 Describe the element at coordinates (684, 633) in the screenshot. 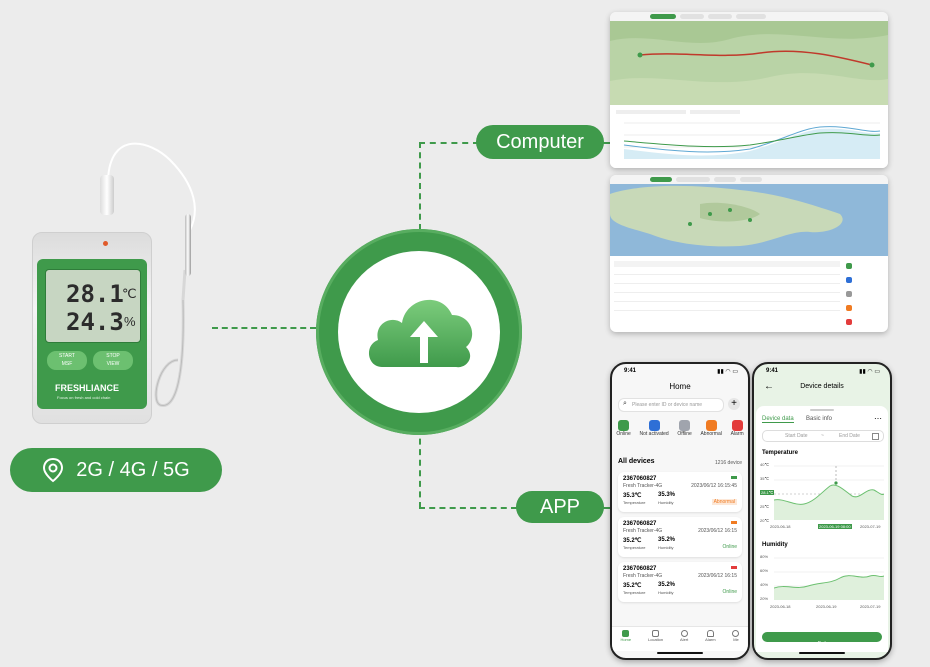

I see `alert-icon` at that location.